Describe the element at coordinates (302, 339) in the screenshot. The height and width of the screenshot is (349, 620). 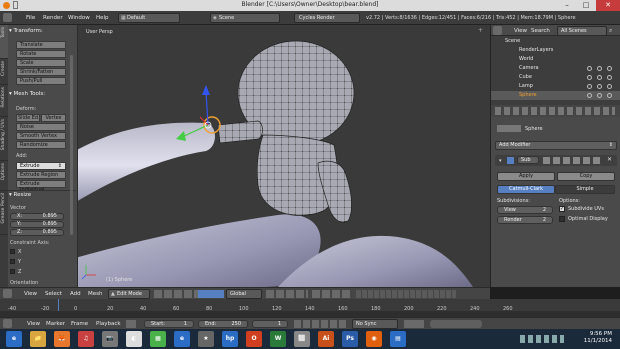
I see `taskbar-app-icon: ⬜` at that location.